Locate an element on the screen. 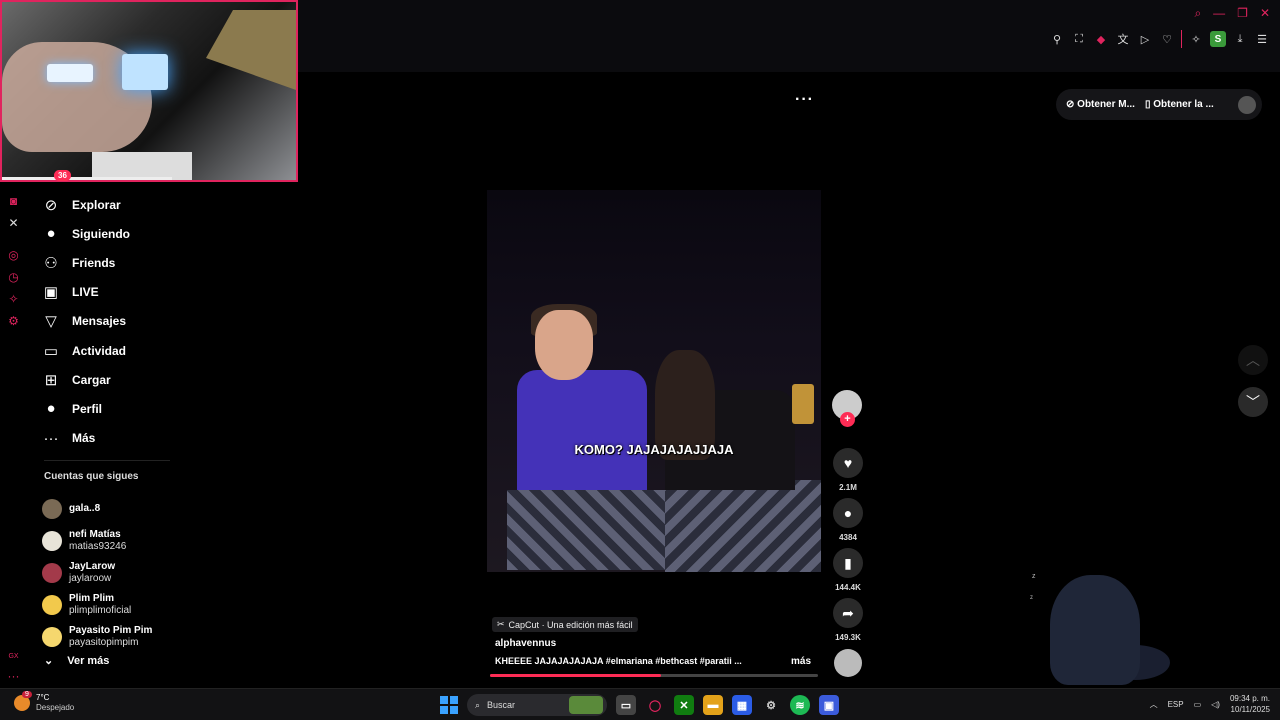 Image resolution: width=1280 pixels, height=720 pixels. description-more-button: más is located at coordinates (801, 661).